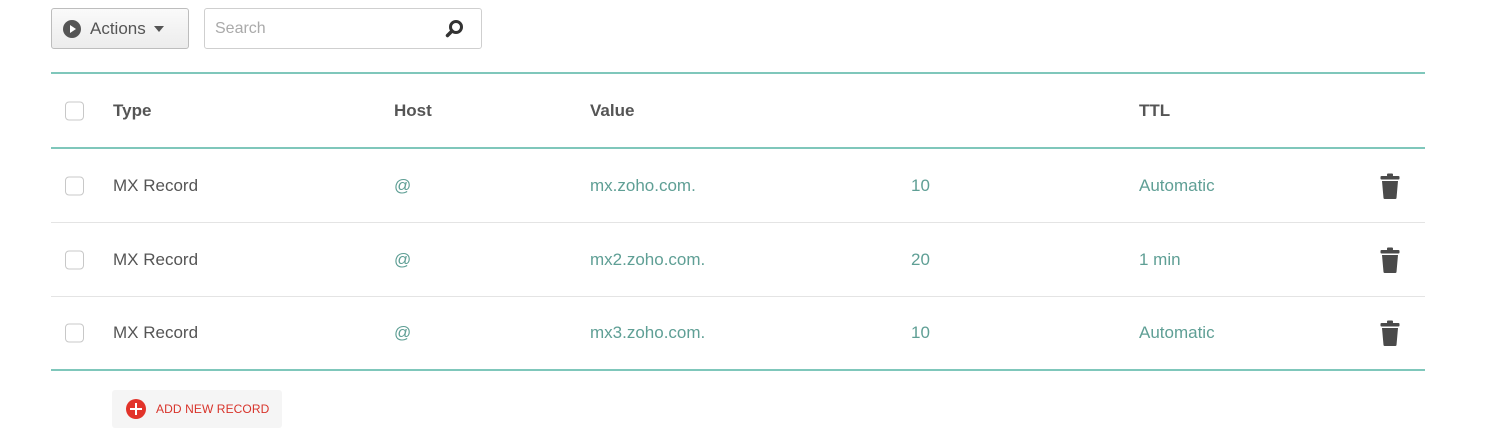  What do you see at coordinates (74, 110) in the screenshot?
I see `select-all-checkbox` at bounding box center [74, 110].